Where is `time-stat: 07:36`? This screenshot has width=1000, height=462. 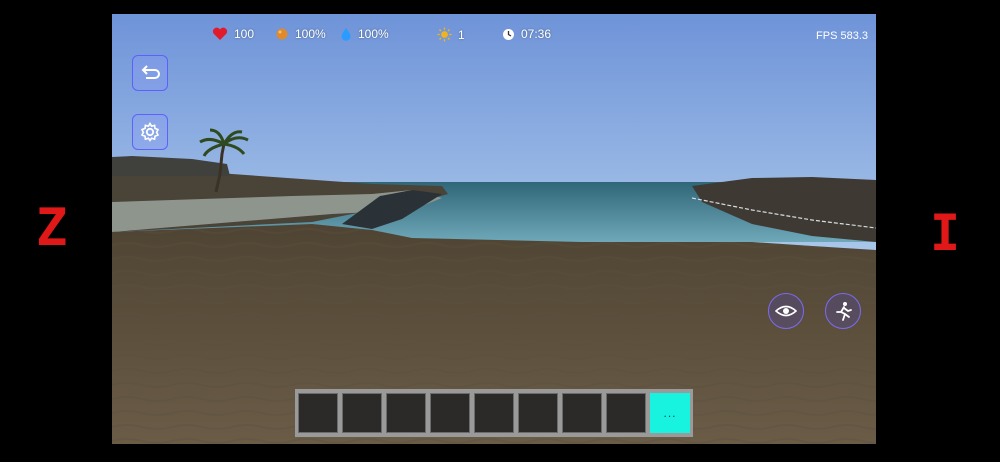
time-stat: 07:36 is located at coordinates (526, 34).